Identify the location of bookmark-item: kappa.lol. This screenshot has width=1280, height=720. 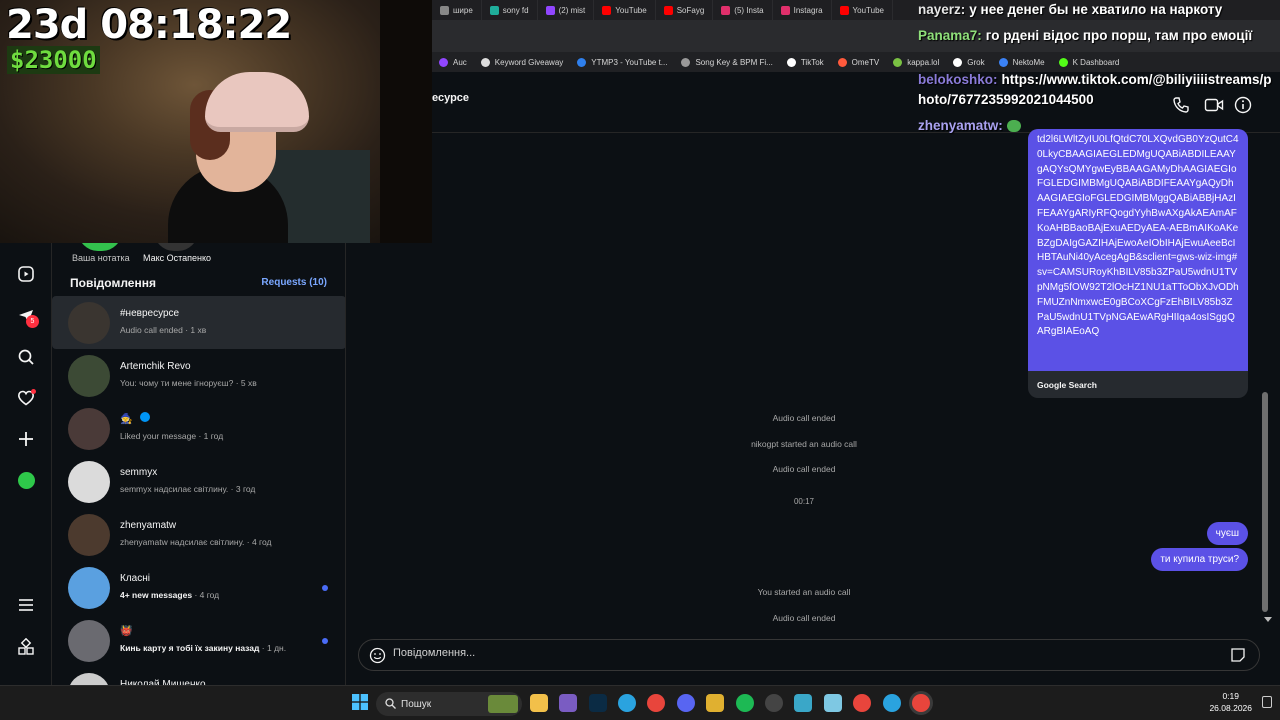
(916, 62).